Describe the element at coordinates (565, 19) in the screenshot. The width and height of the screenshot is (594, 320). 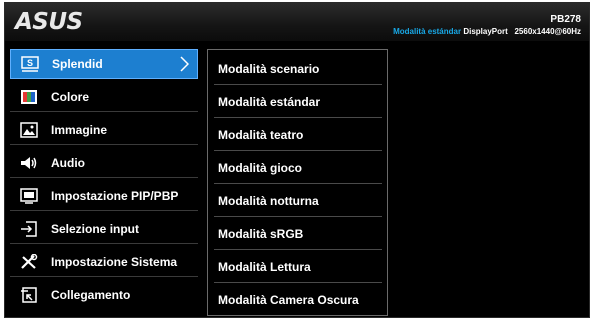
I see `model-name: PB278` at that location.